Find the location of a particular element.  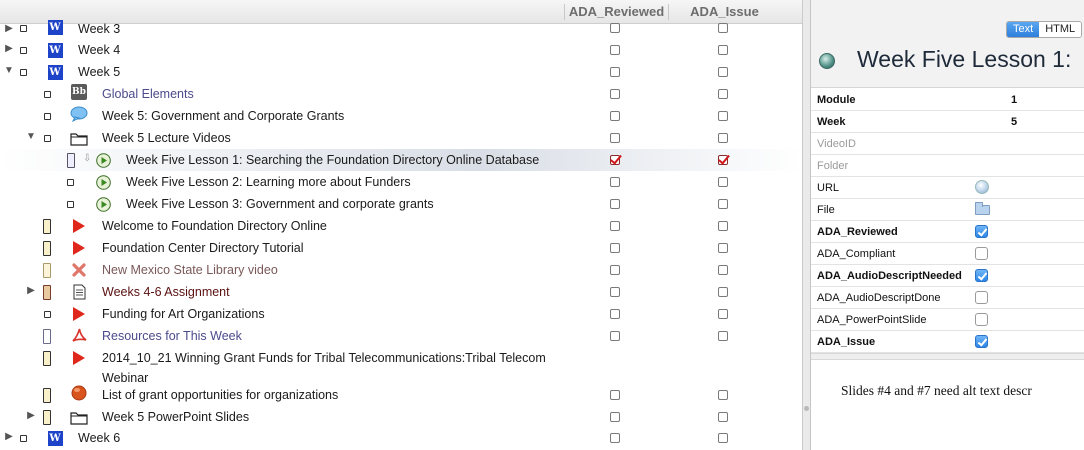

outline-row-week-5: ▼ W Week 5 is located at coordinates (401, 72).